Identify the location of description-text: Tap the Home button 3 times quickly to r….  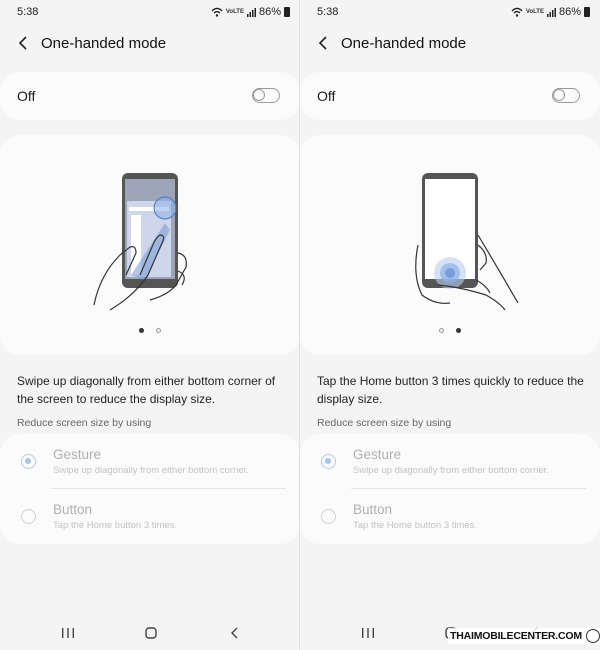
(450, 390).